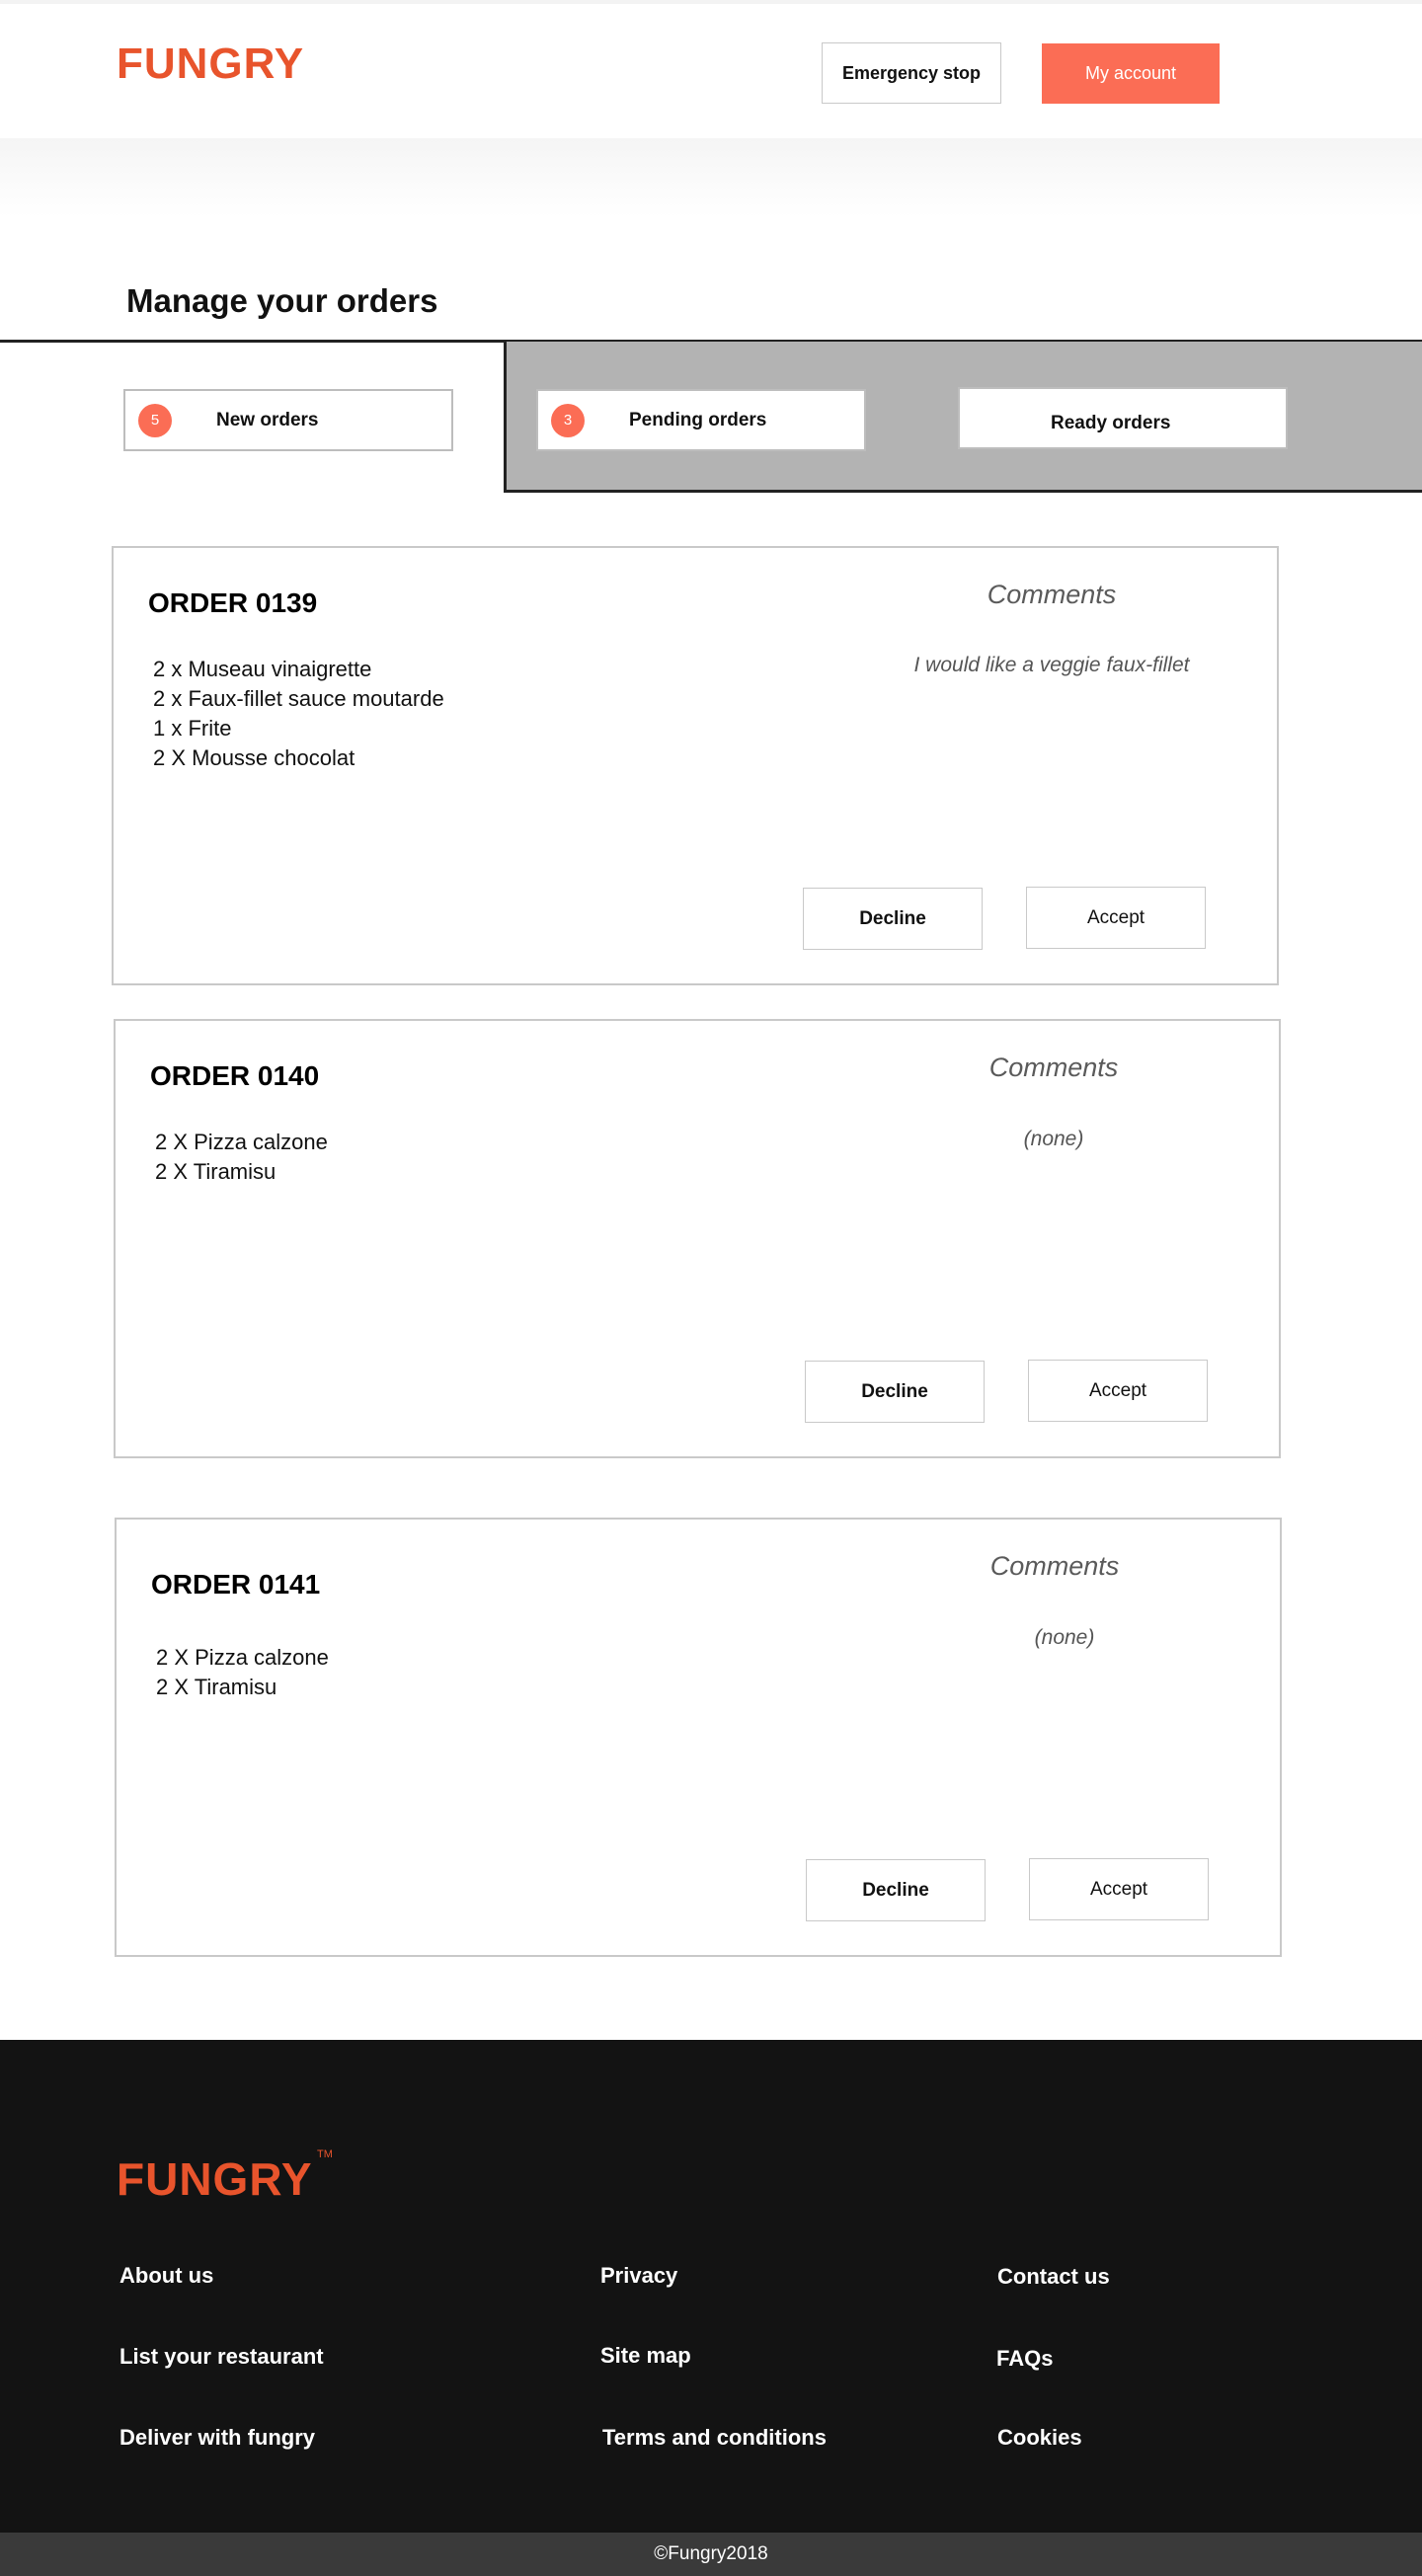 The image size is (1422, 2576). I want to click on footer-link-about-us: About us, so click(166, 2276).